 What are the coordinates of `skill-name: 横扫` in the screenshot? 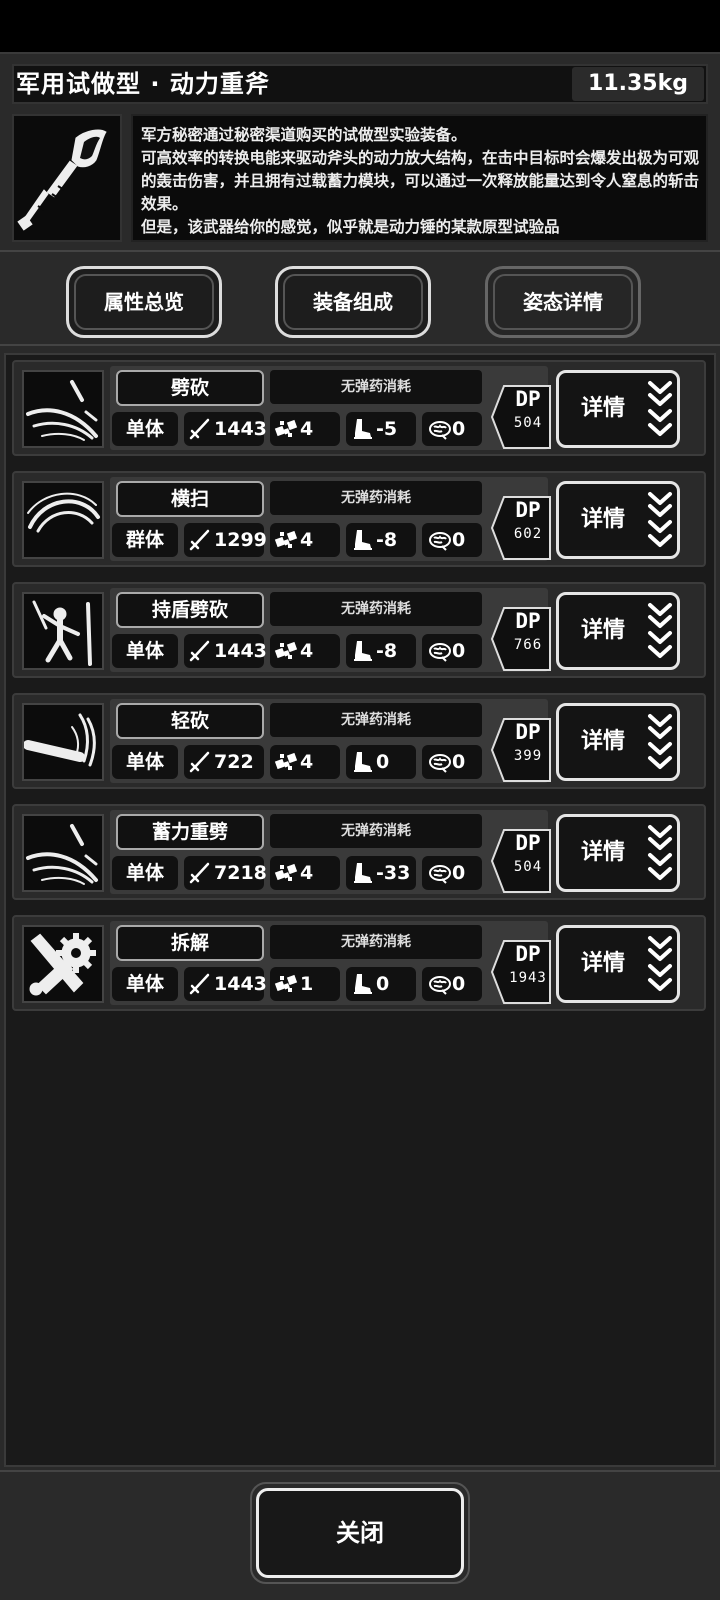 It's located at (190, 499).